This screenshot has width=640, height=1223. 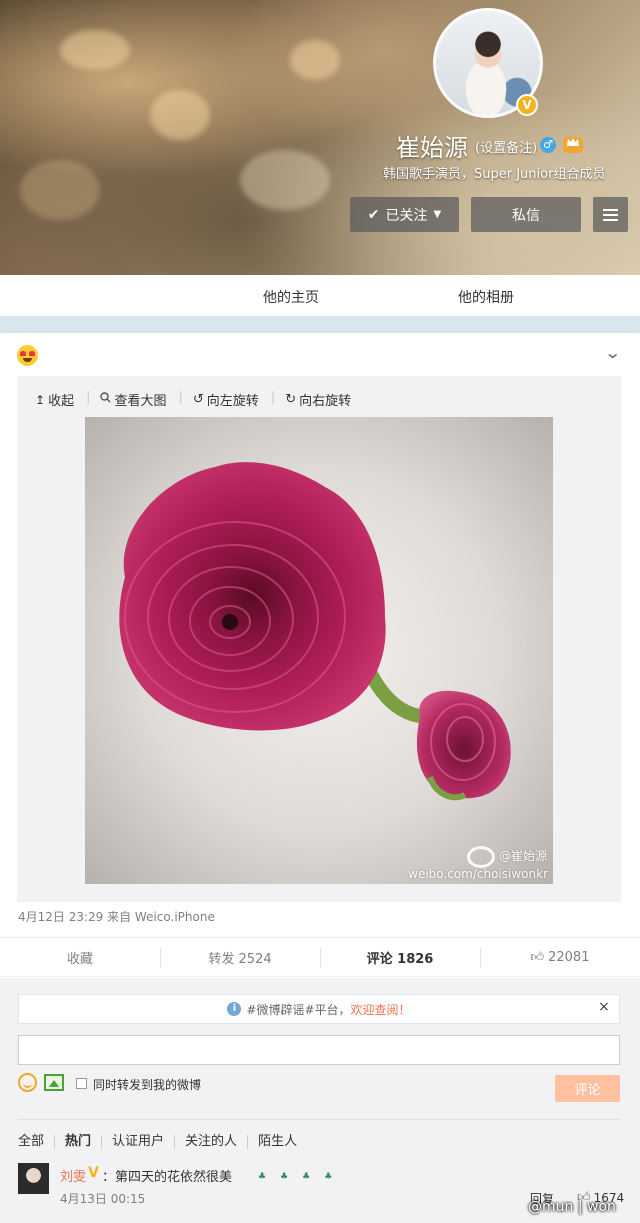 I want to click on thumb-up-icon: 👍︎, so click(x=537, y=957).